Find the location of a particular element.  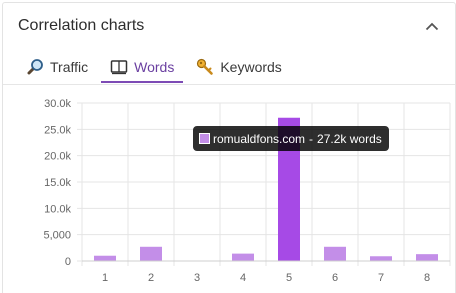

book-icon is located at coordinates (119, 67).